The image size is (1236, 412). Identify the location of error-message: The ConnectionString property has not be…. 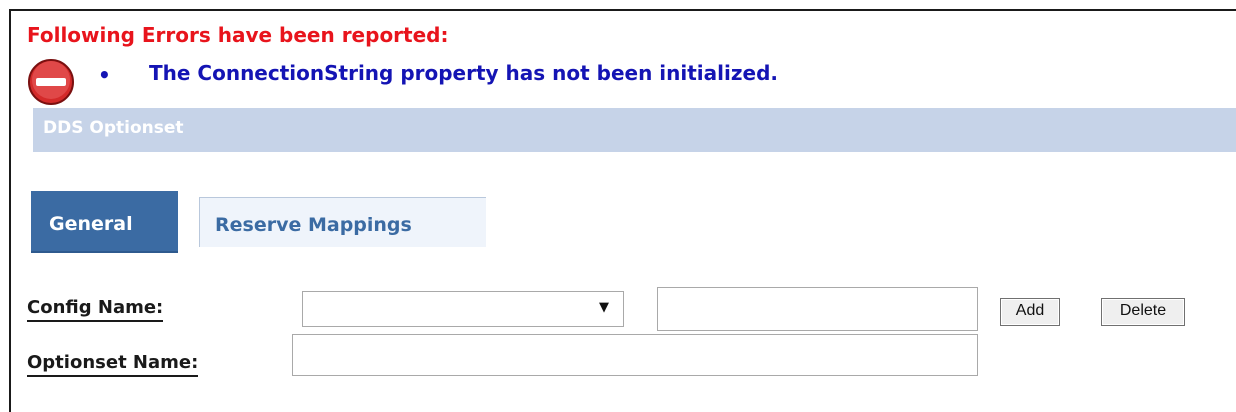
(463, 73).